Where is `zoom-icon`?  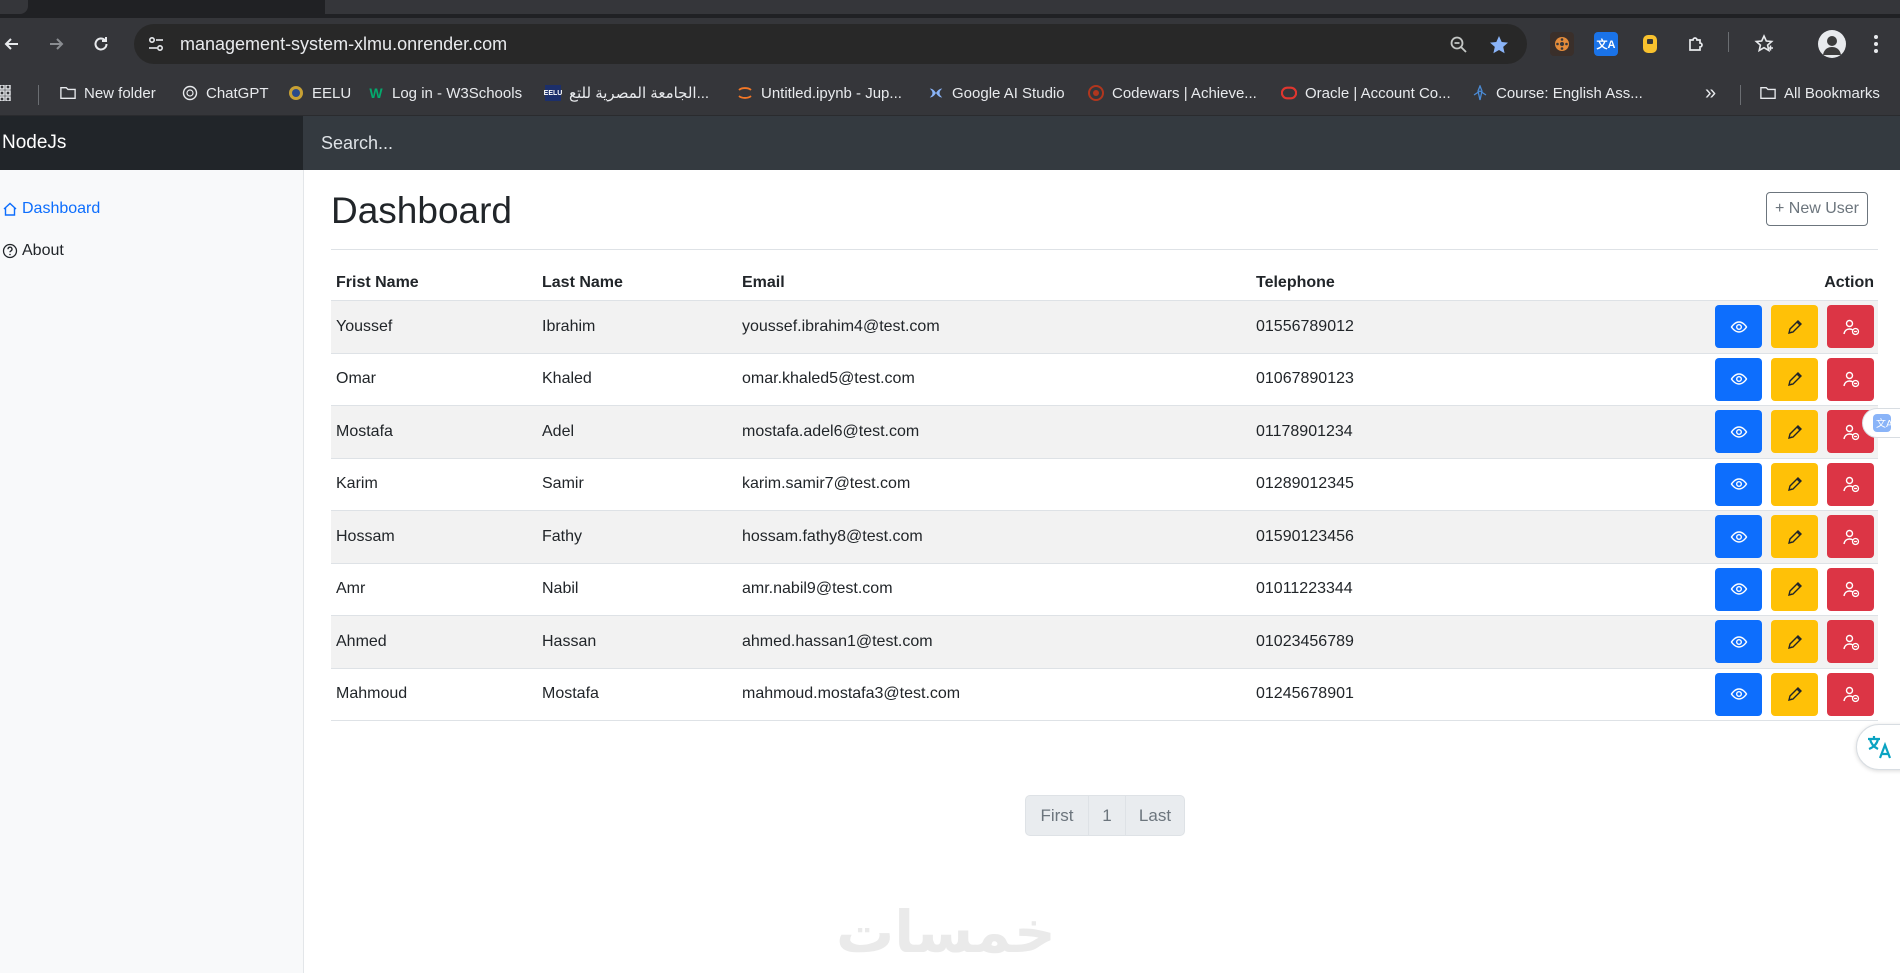 zoom-icon is located at coordinates (1459, 45).